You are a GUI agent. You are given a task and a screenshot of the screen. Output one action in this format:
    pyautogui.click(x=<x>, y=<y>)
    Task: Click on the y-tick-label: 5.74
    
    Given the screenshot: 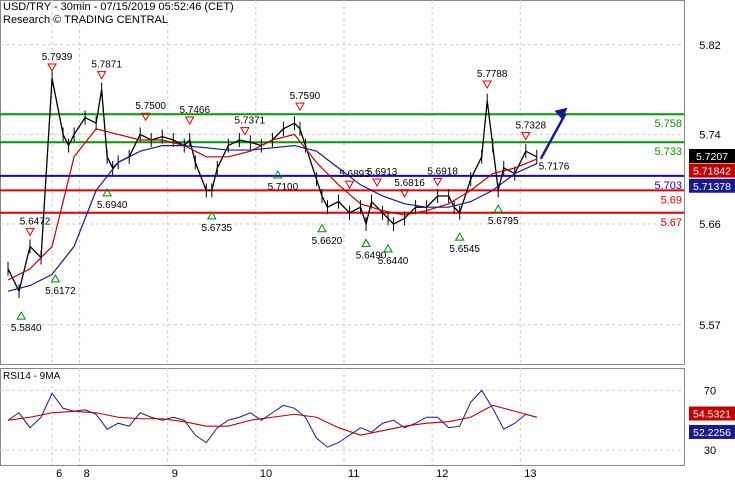 What is the action you would take?
    pyautogui.click(x=709, y=135)
    